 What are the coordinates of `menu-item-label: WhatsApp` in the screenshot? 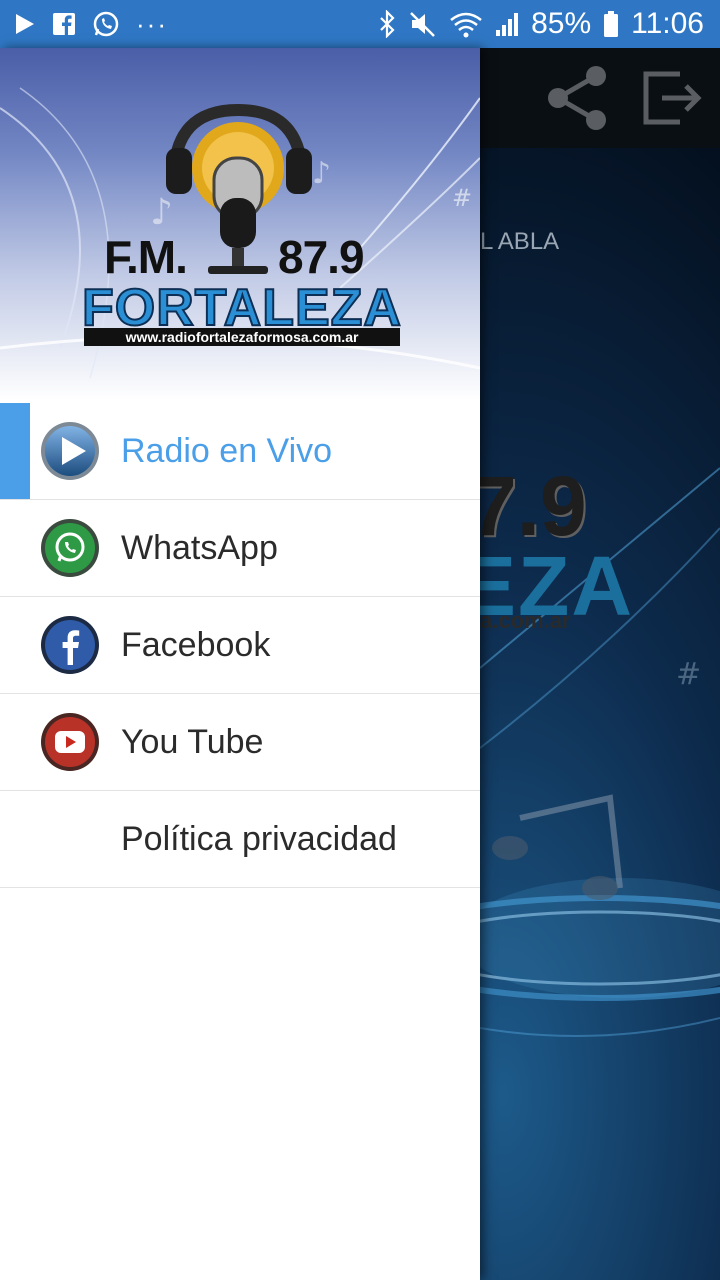 It's located at (199, 547).